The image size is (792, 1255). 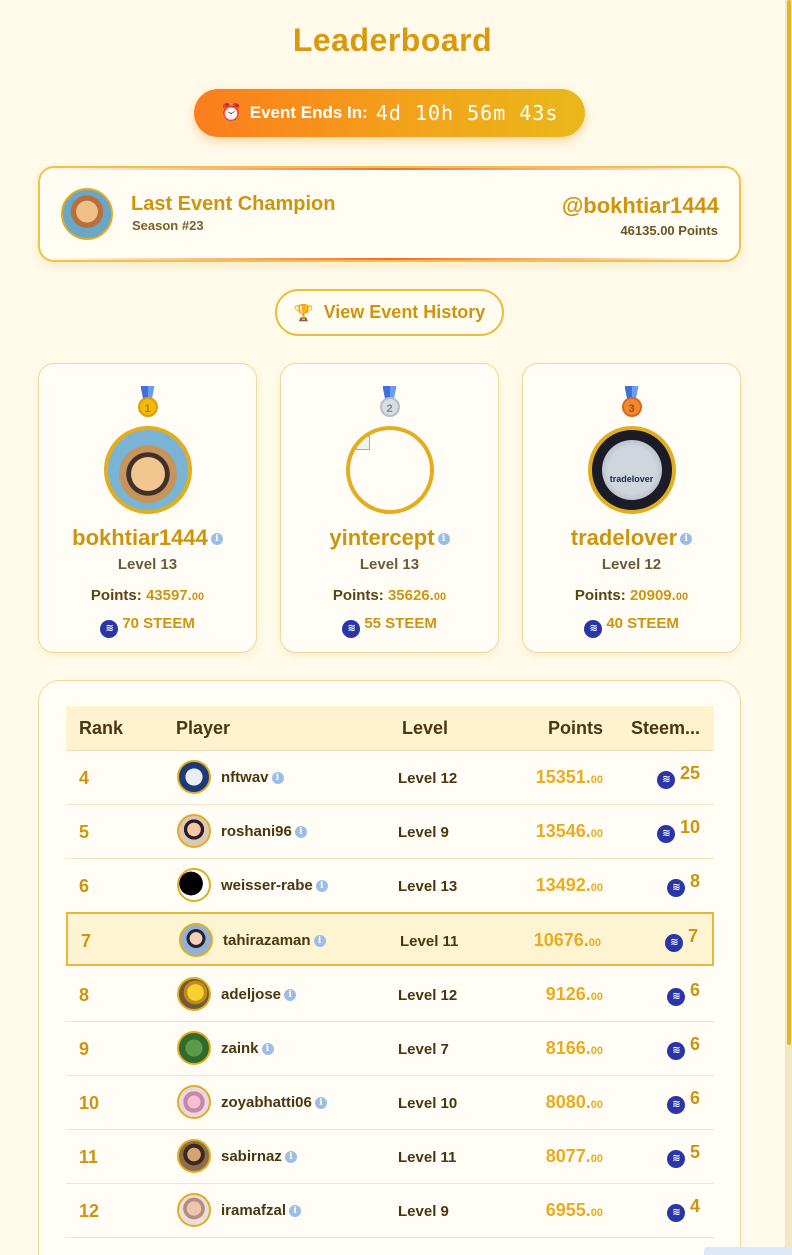 I want to click on podium-steem-reward: ≋ 40 STEEM, so click(x=631, y=626).